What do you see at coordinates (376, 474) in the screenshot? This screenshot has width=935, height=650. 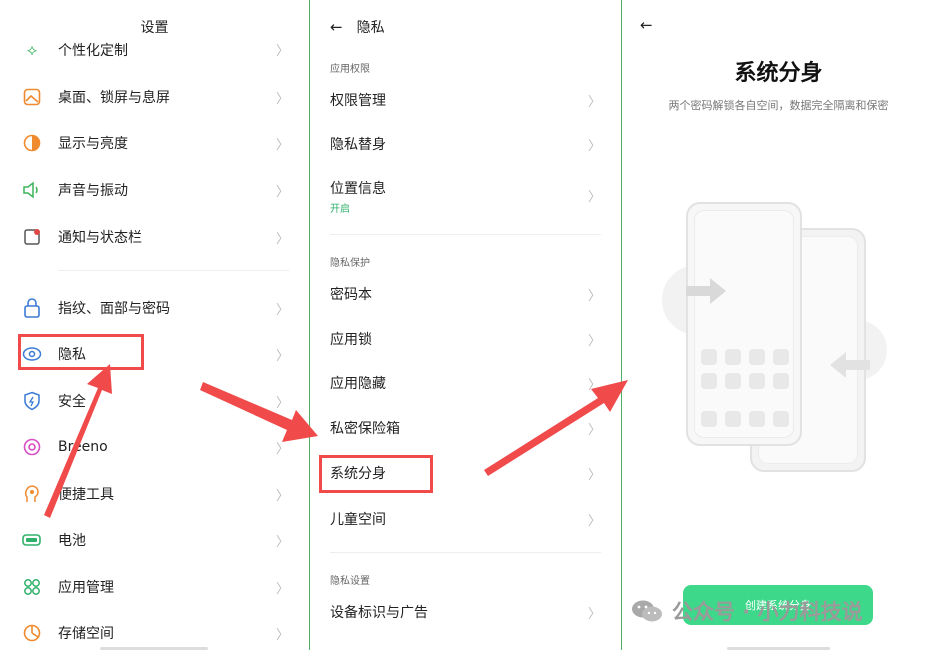 I see `system-clone-highlight-box` at bounding box center [376, 474].